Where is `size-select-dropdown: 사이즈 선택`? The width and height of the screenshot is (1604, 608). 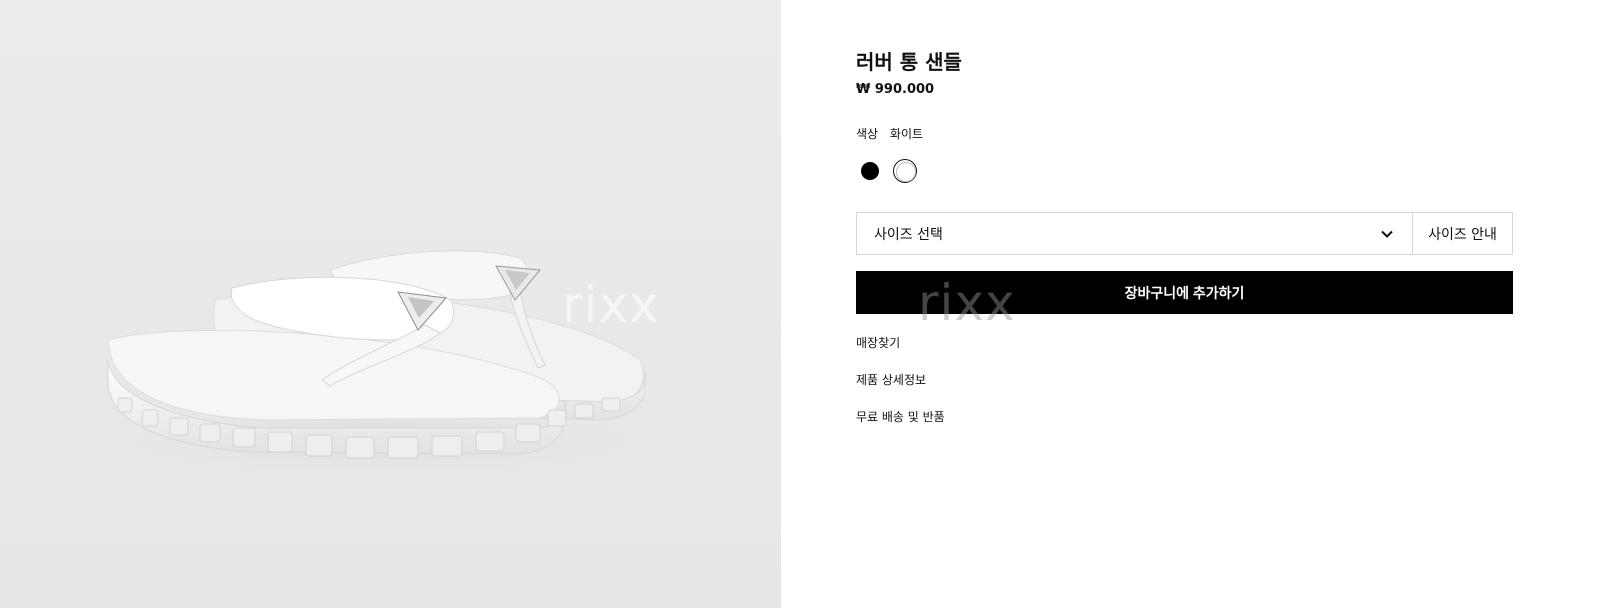 size-select-dropdown: 사이즈 선택 is located at coordinates (1134, 233).